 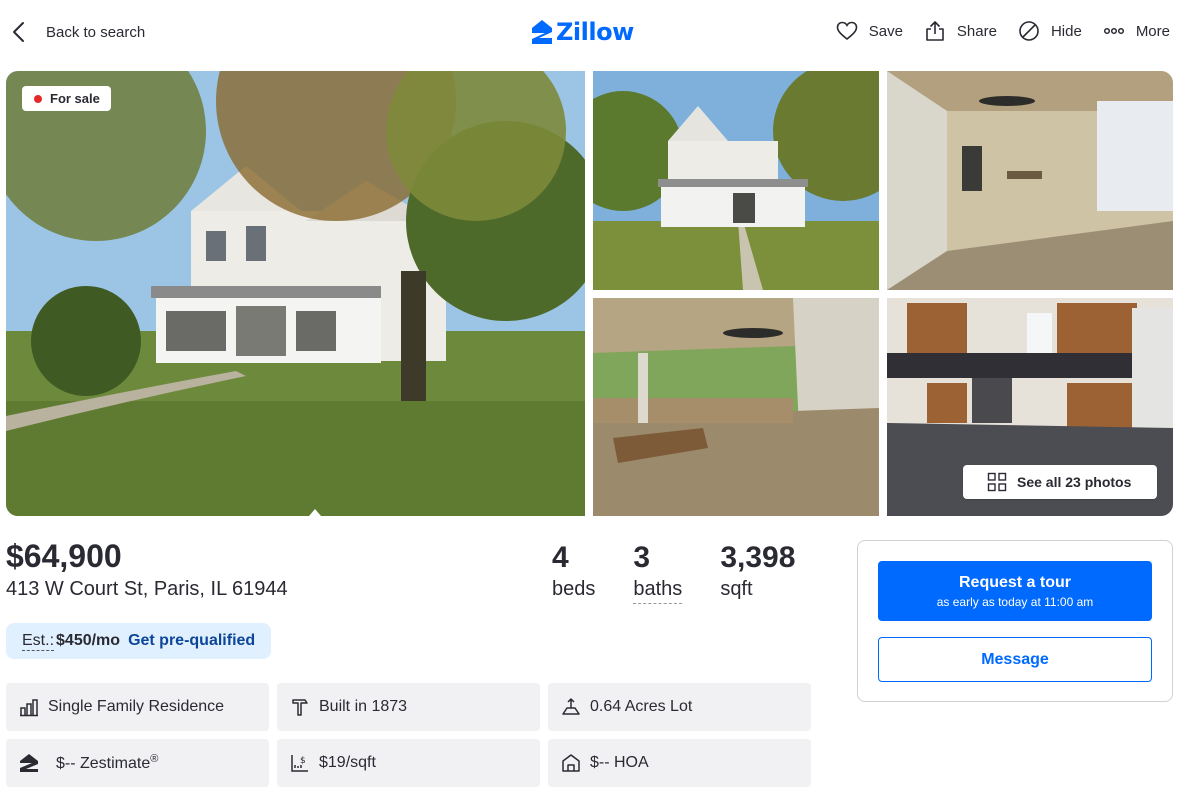 What do you see at coordinates (96, 32) in the screenshot?
I see `back-to-search-label: Back to search` at bounding box center [96, 32].